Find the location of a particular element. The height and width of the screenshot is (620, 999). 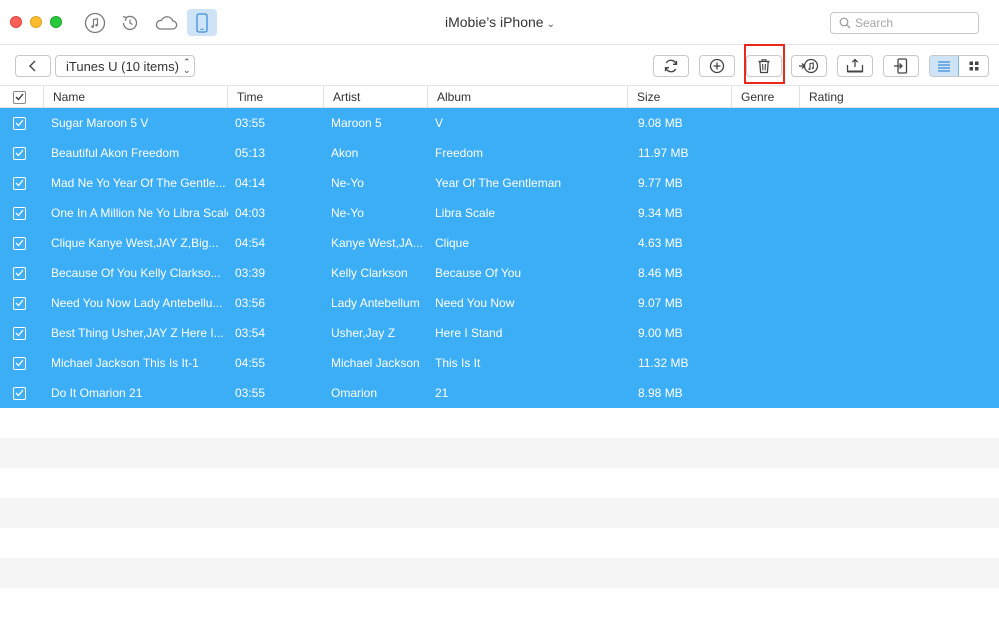

music-tab is located at coordinates (95, 22).